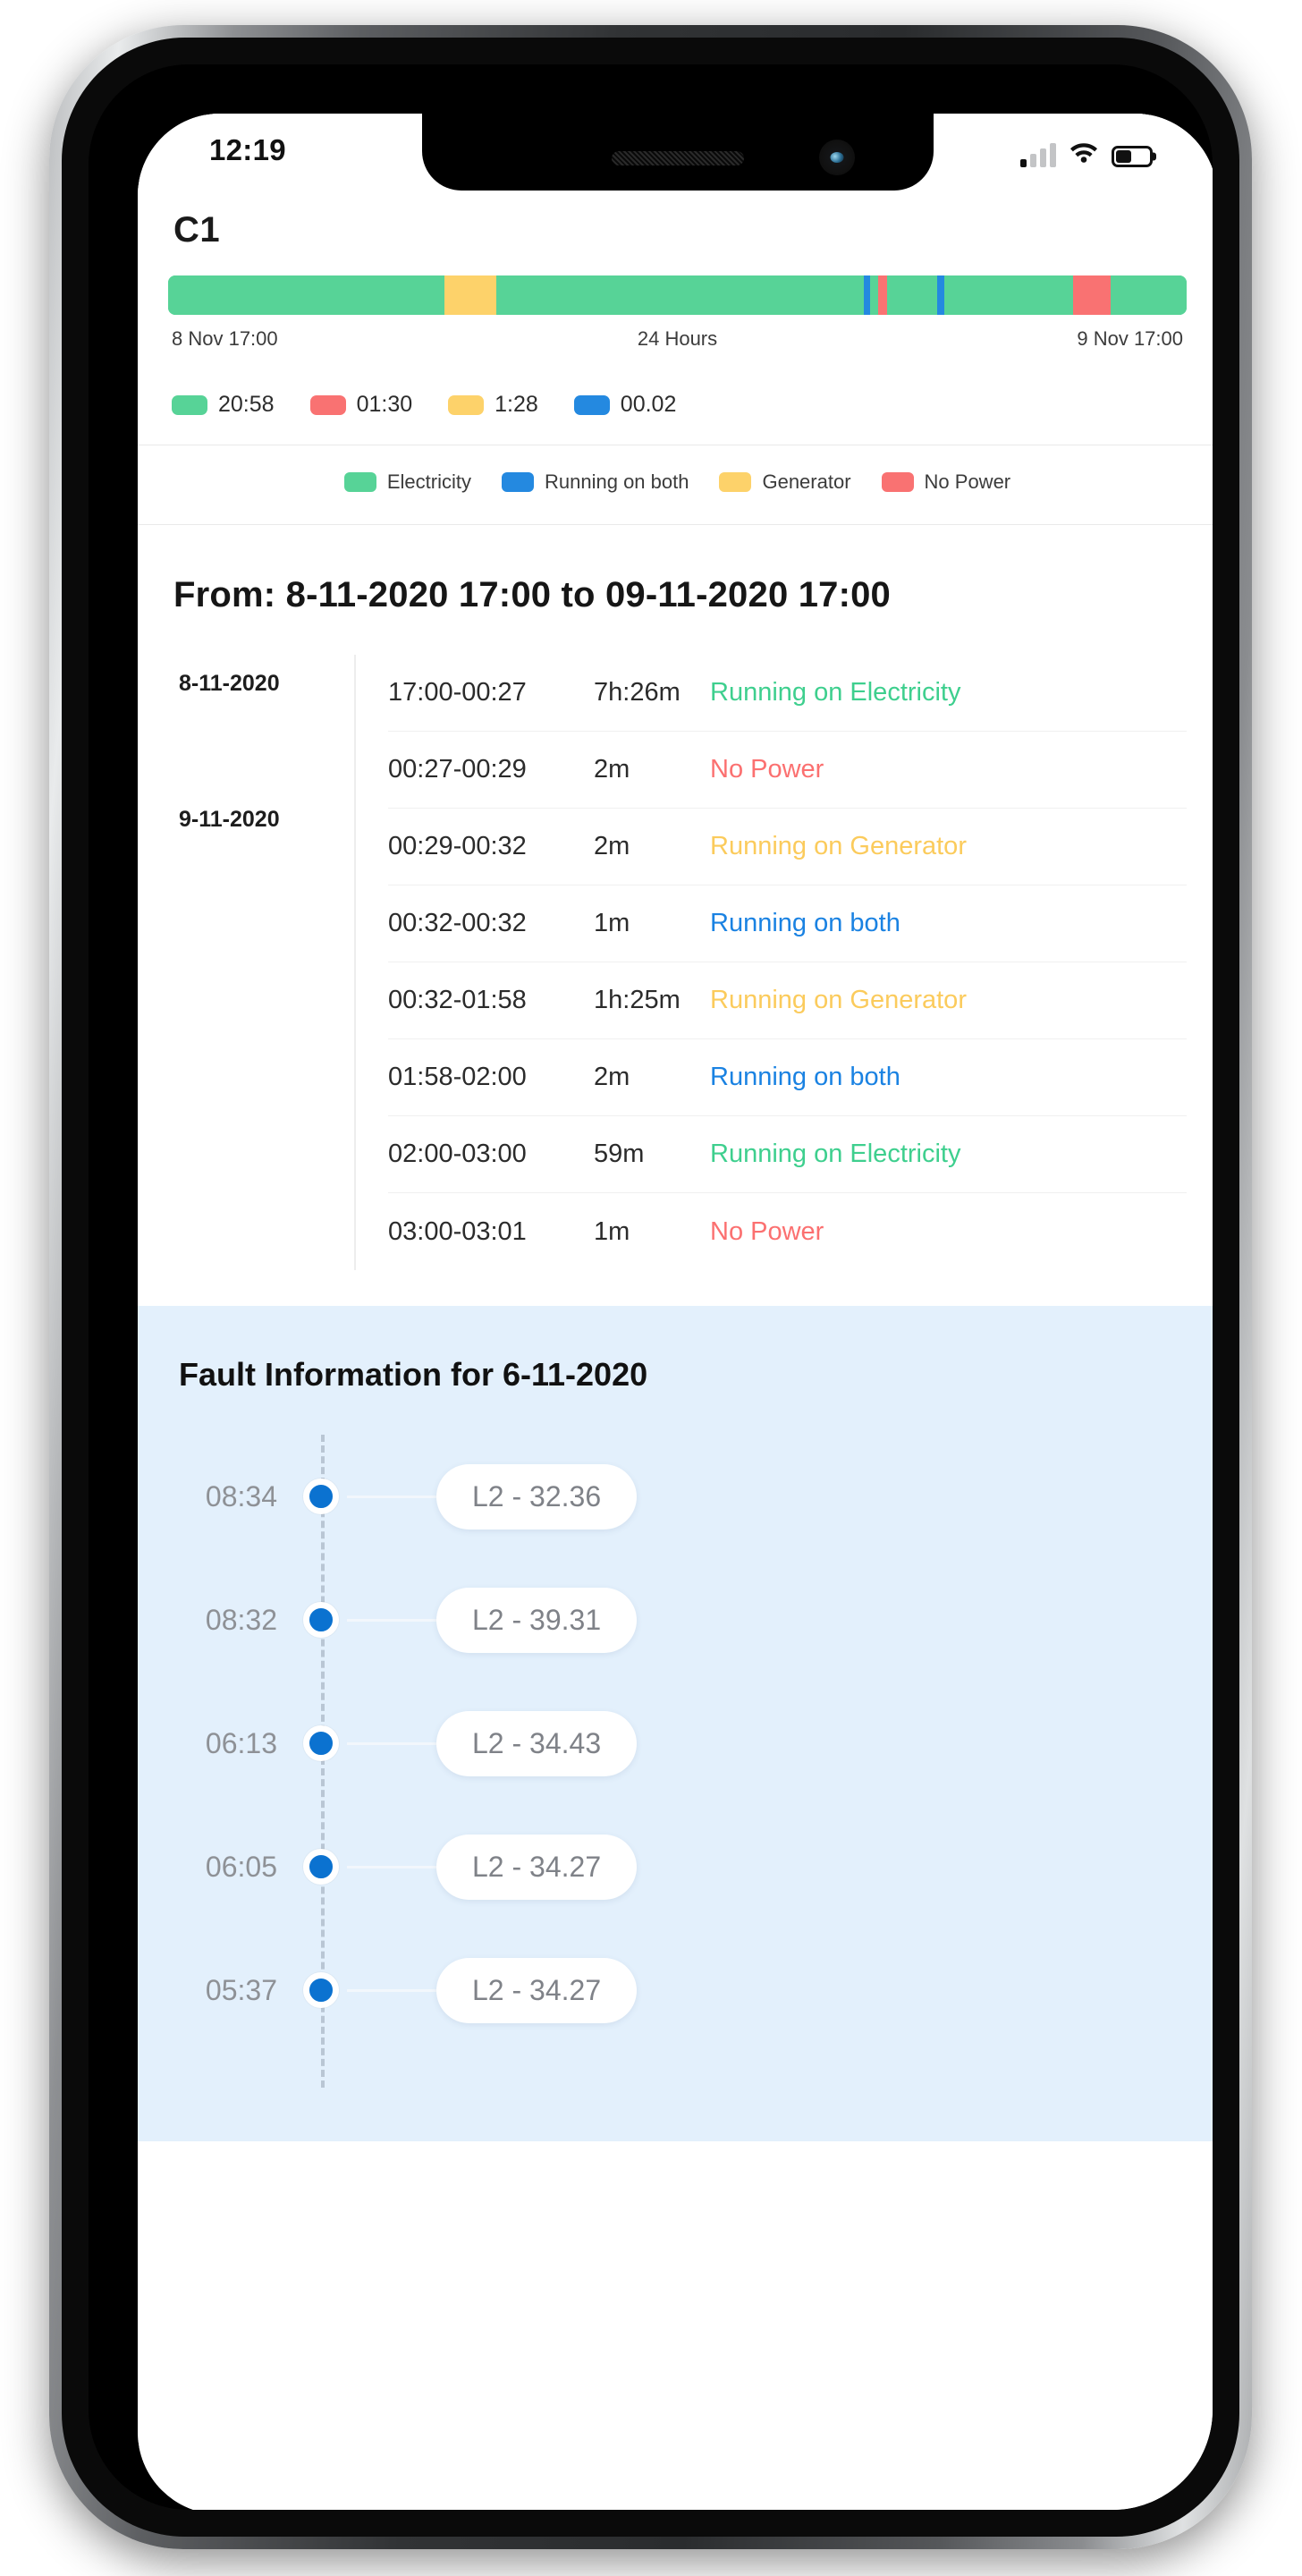 This screenshot has width=1302, height=2576. I want to click on table-row: 01:58-02:00 2m Running on both, so click(787, 1077).